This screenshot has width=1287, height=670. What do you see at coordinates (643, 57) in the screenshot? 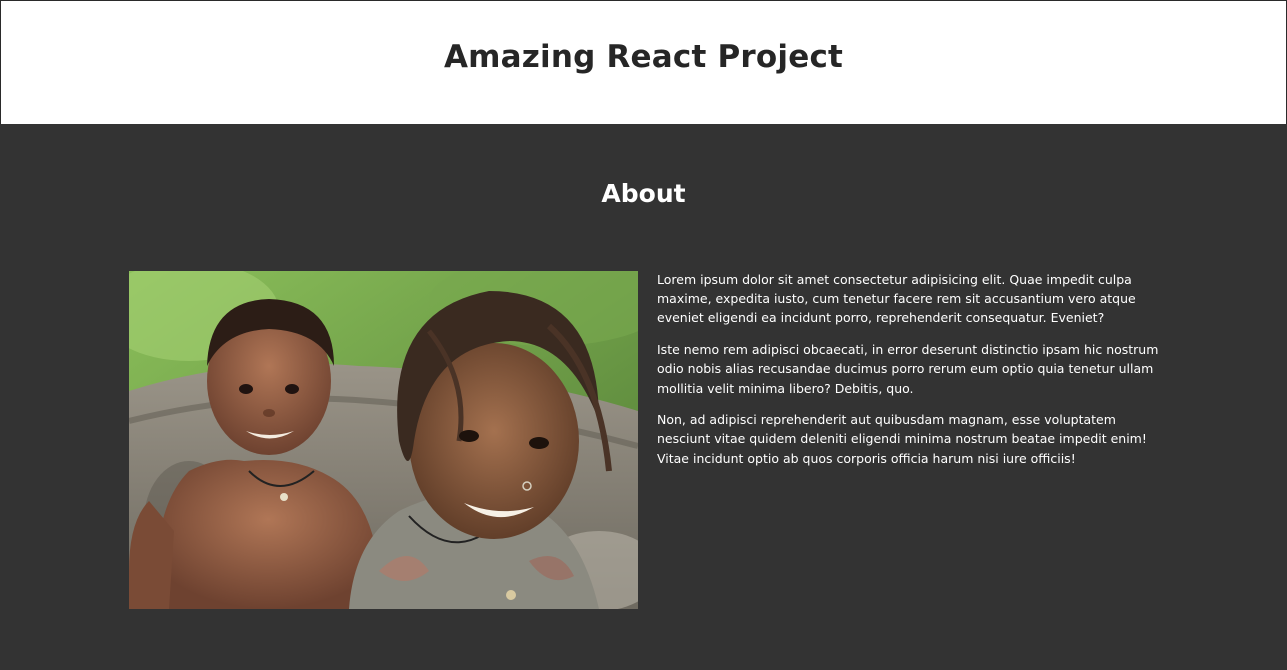
I see `site-title: Amazing React Project` at bounding box center [643, 57].